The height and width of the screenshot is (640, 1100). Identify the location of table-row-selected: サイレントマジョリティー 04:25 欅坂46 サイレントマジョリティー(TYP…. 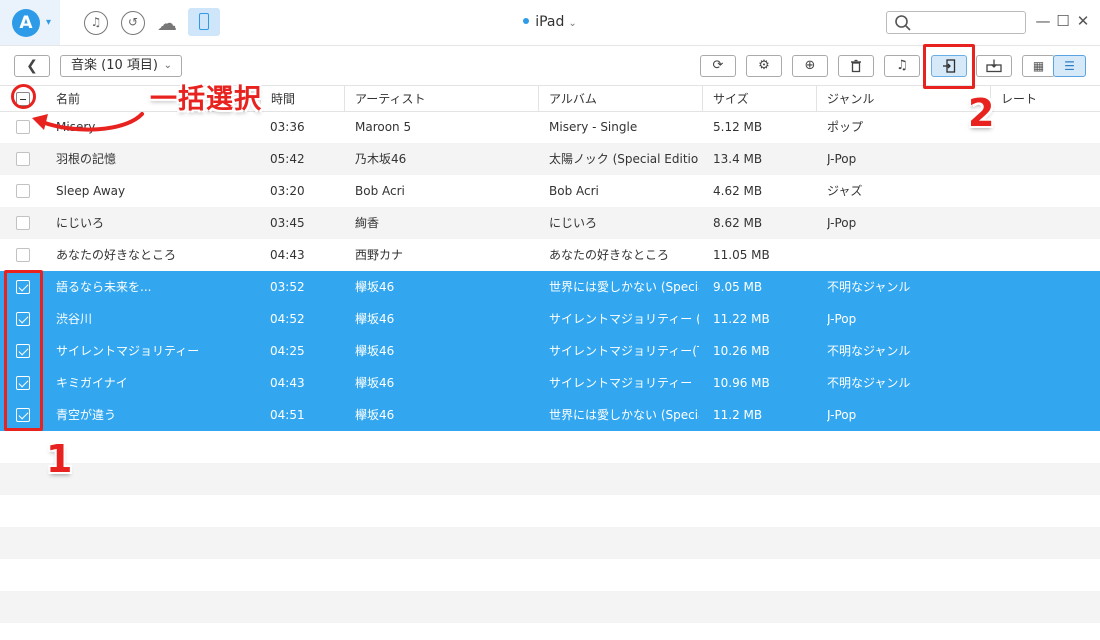
(550, 351).